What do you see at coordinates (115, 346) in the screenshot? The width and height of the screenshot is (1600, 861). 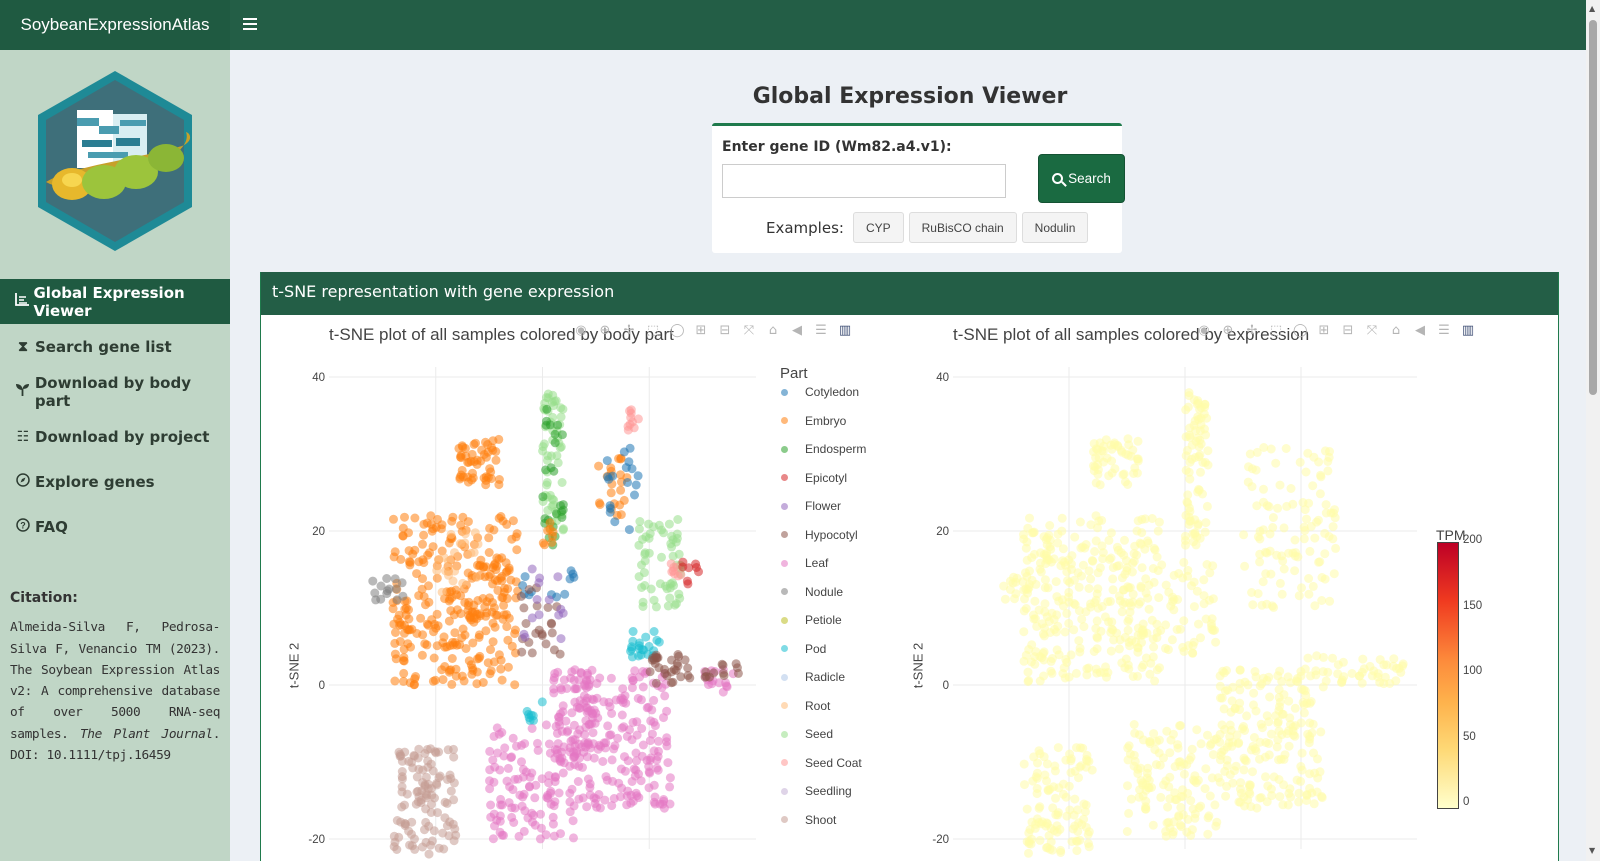 I see `sidebar-item-search-gene-list: ⧗ Search gene list` at bounding box center [115, 346].